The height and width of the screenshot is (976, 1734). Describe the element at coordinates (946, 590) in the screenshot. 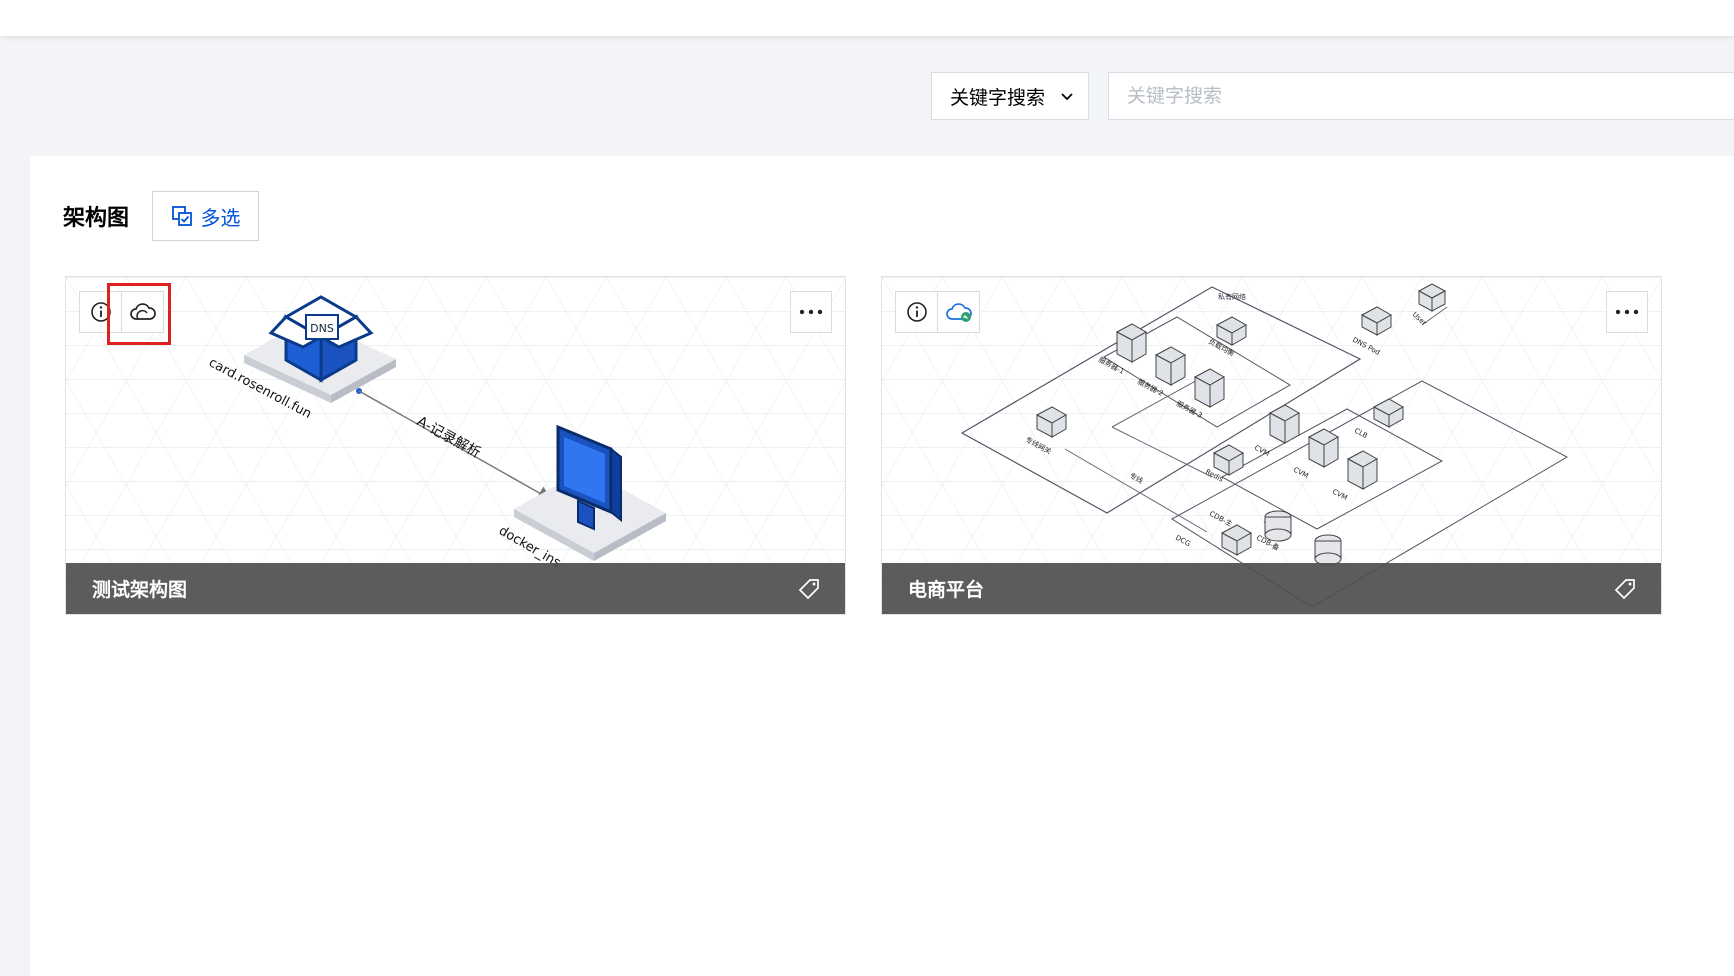

I see `card-name: 电商平台` at that location.